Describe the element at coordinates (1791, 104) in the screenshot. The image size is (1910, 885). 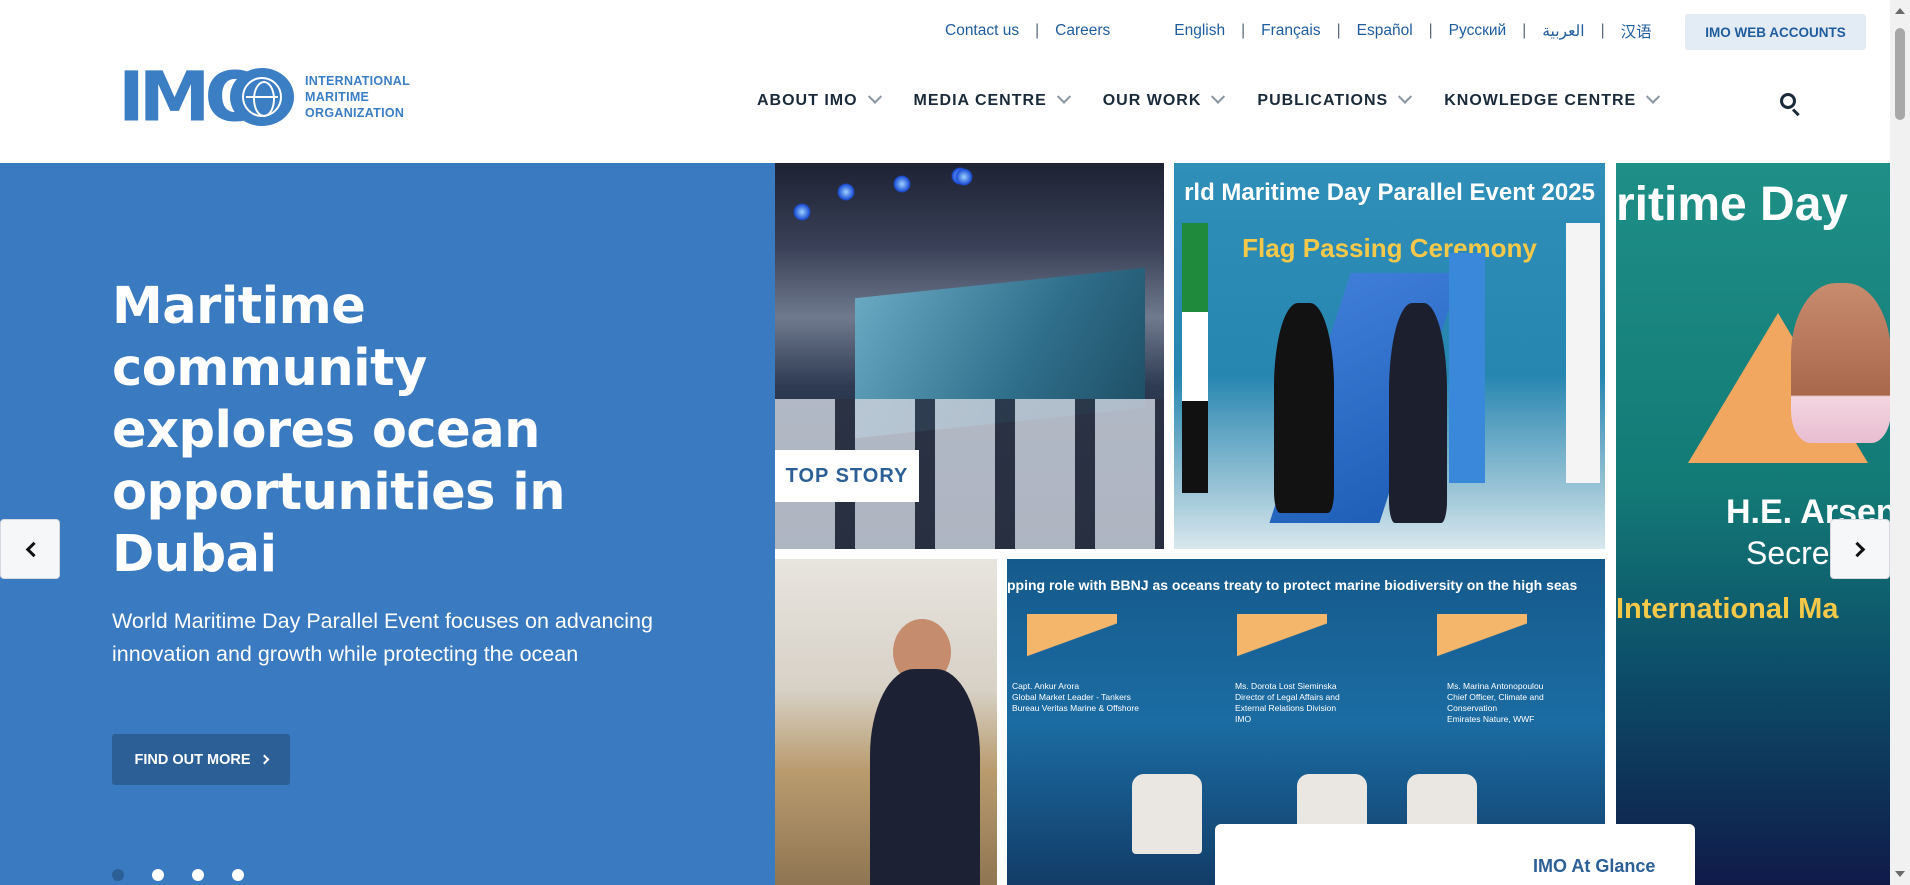
I see `search-icon` at that location.